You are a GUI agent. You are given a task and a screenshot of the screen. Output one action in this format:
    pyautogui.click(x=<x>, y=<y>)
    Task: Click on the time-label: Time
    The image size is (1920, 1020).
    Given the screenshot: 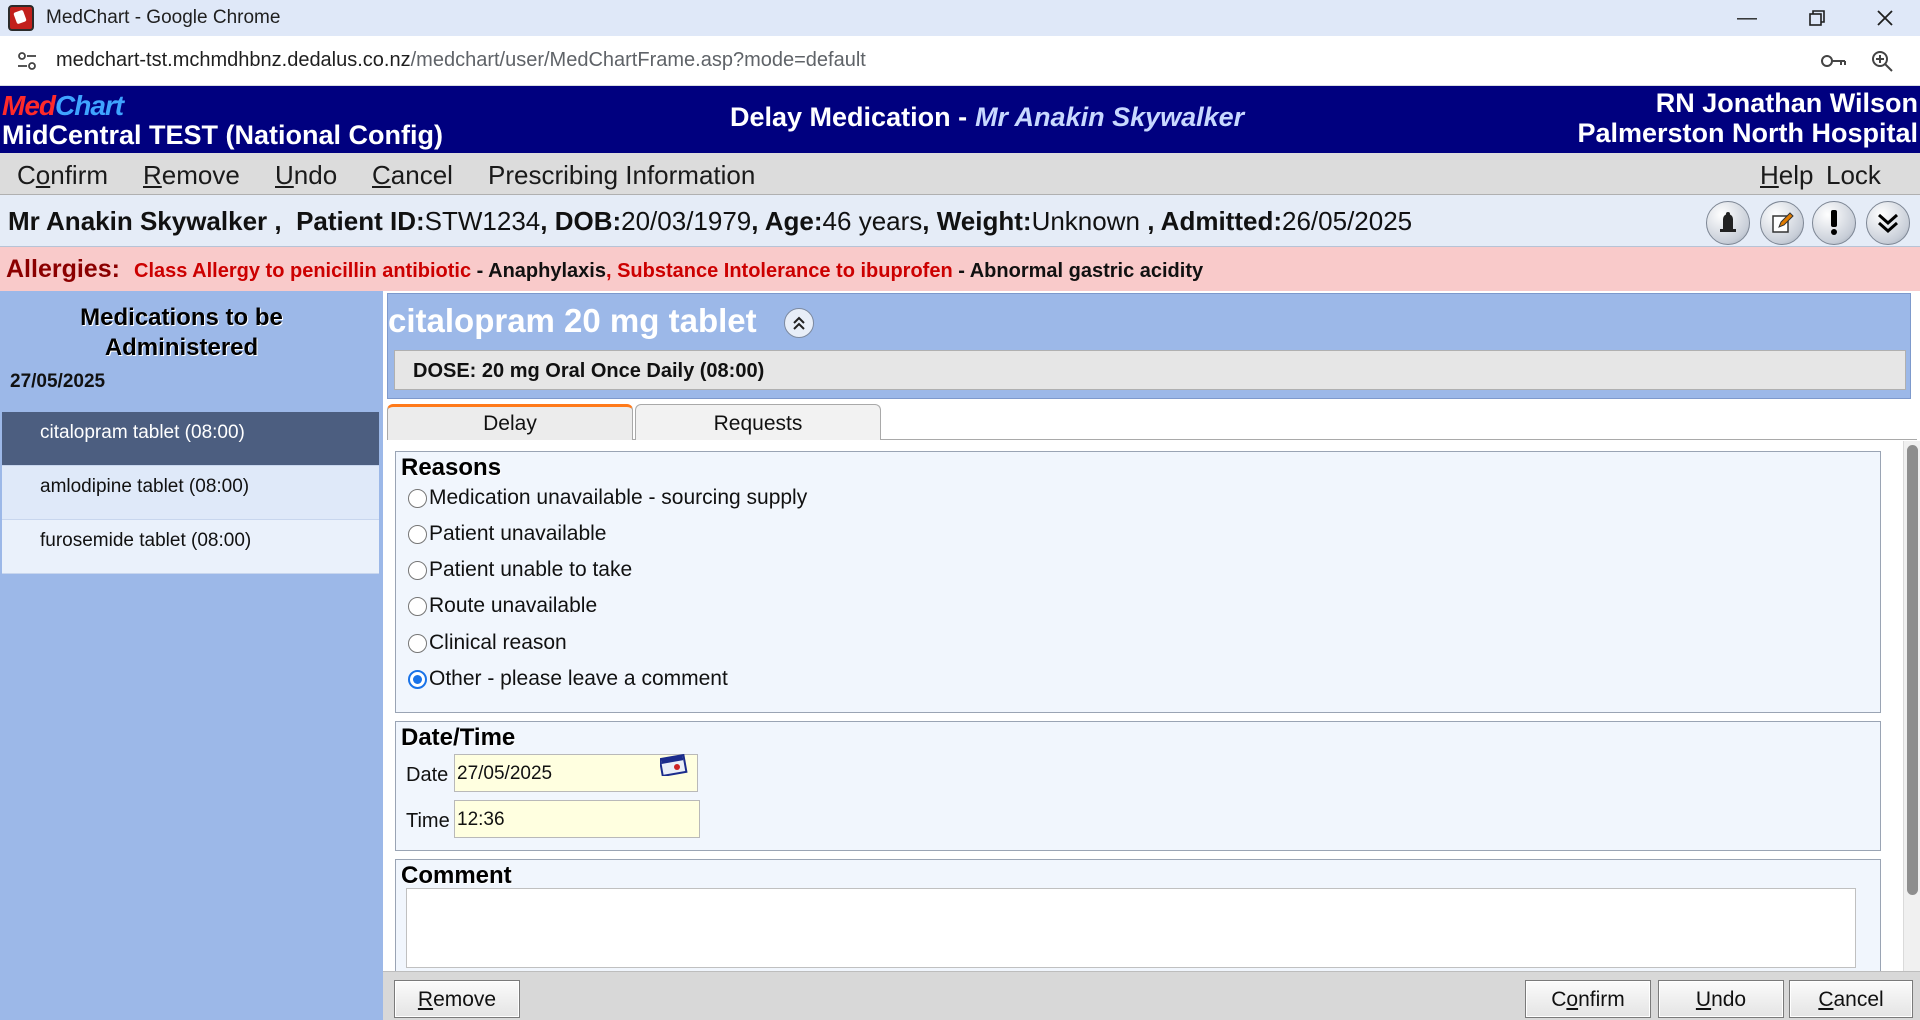 What is the action you would take?
    pyautogui.click(x=428, y=821)
    